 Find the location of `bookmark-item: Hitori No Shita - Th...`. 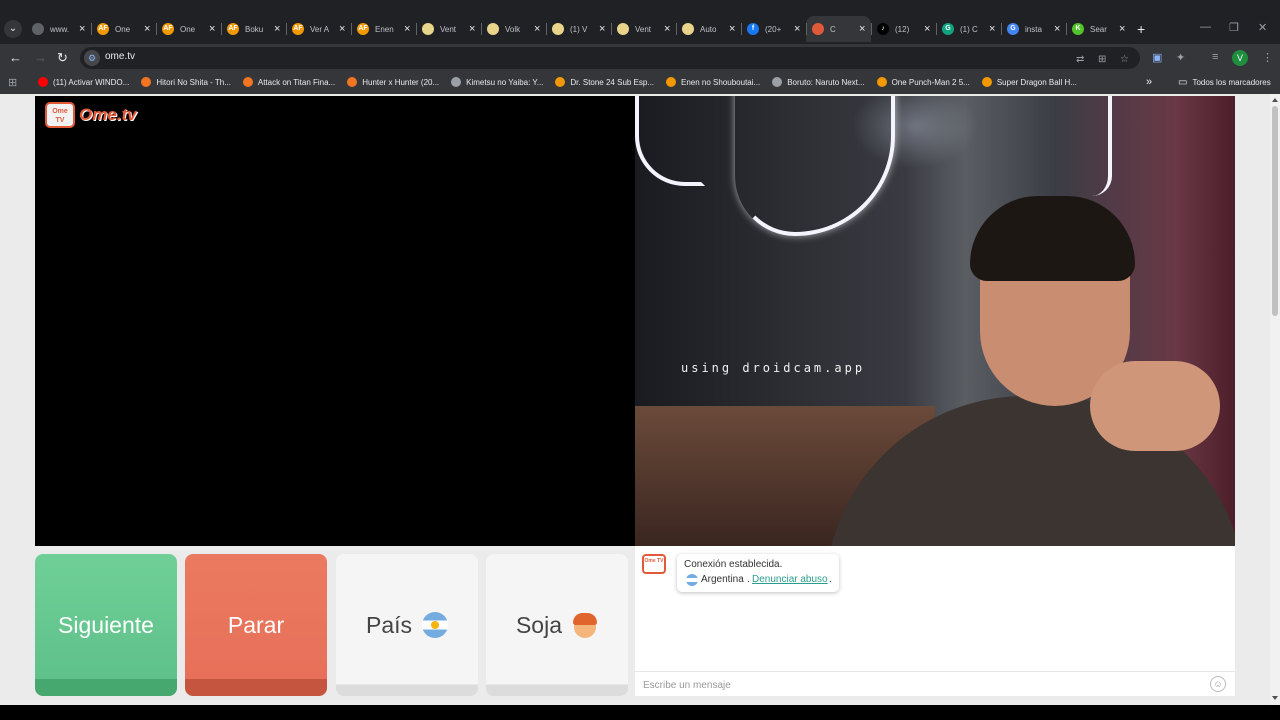

bookmark-item: Hitori No Shita - Th... is located at coordinates (186, 82).